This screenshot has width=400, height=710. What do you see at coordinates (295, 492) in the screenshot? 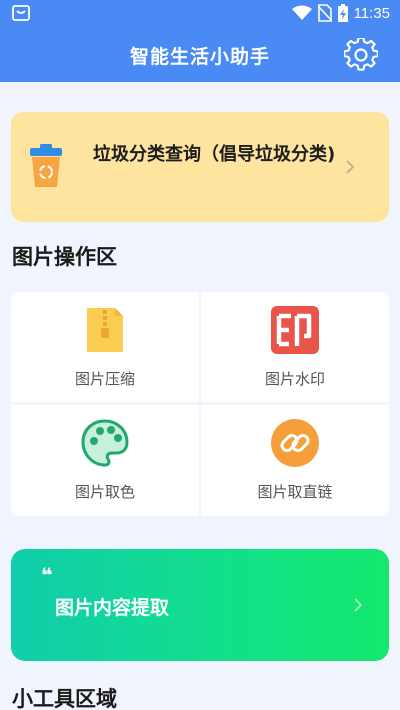
I see `image-direct-link-label: 图片取直链` at bounding box center [295, 492].